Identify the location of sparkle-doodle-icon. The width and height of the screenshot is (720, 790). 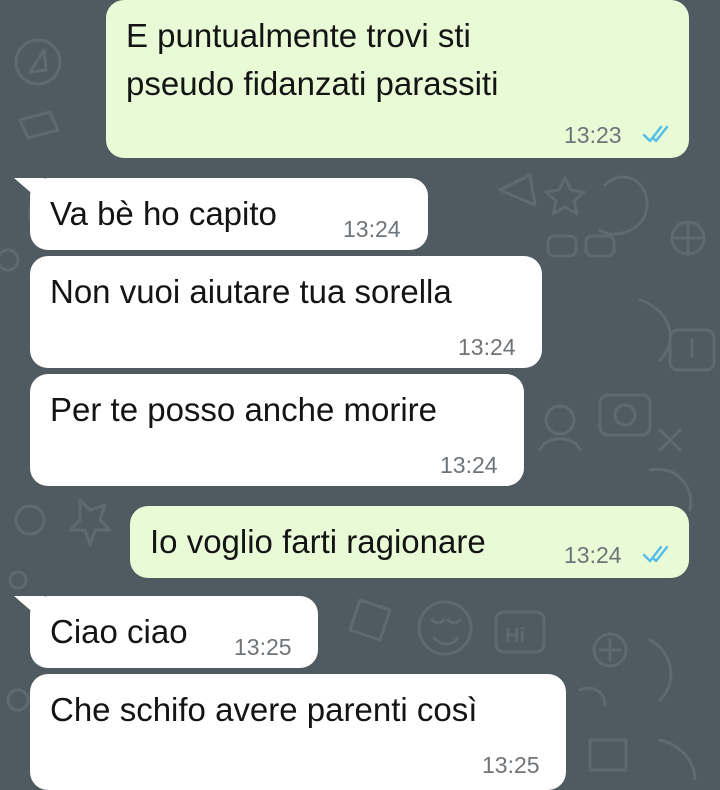
(670, 440).